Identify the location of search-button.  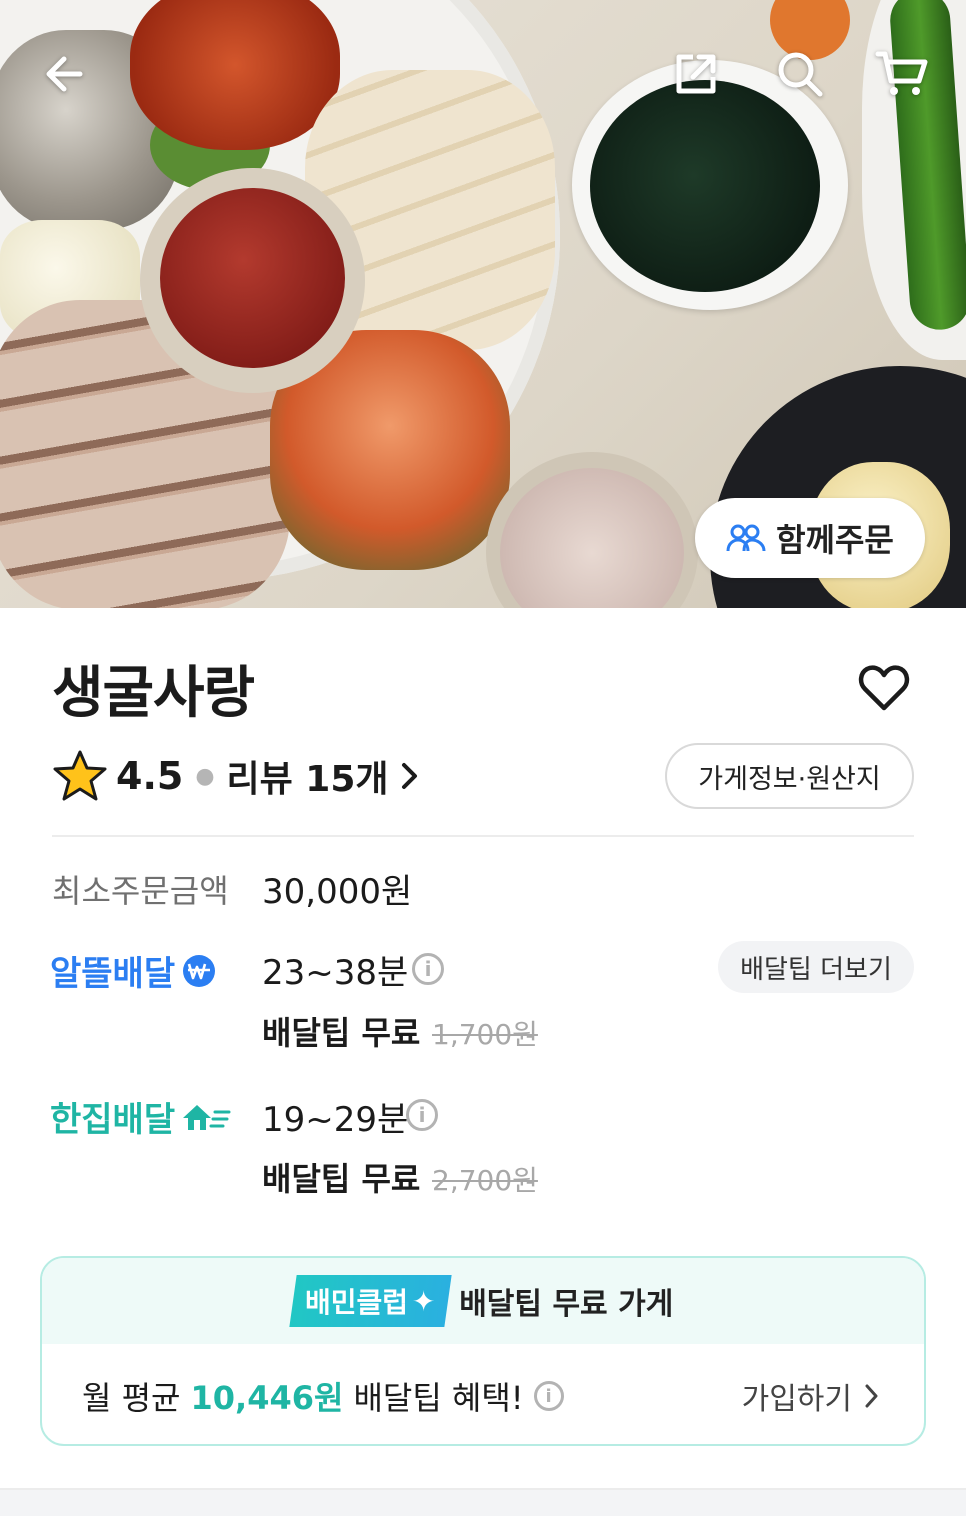
(800, 74).